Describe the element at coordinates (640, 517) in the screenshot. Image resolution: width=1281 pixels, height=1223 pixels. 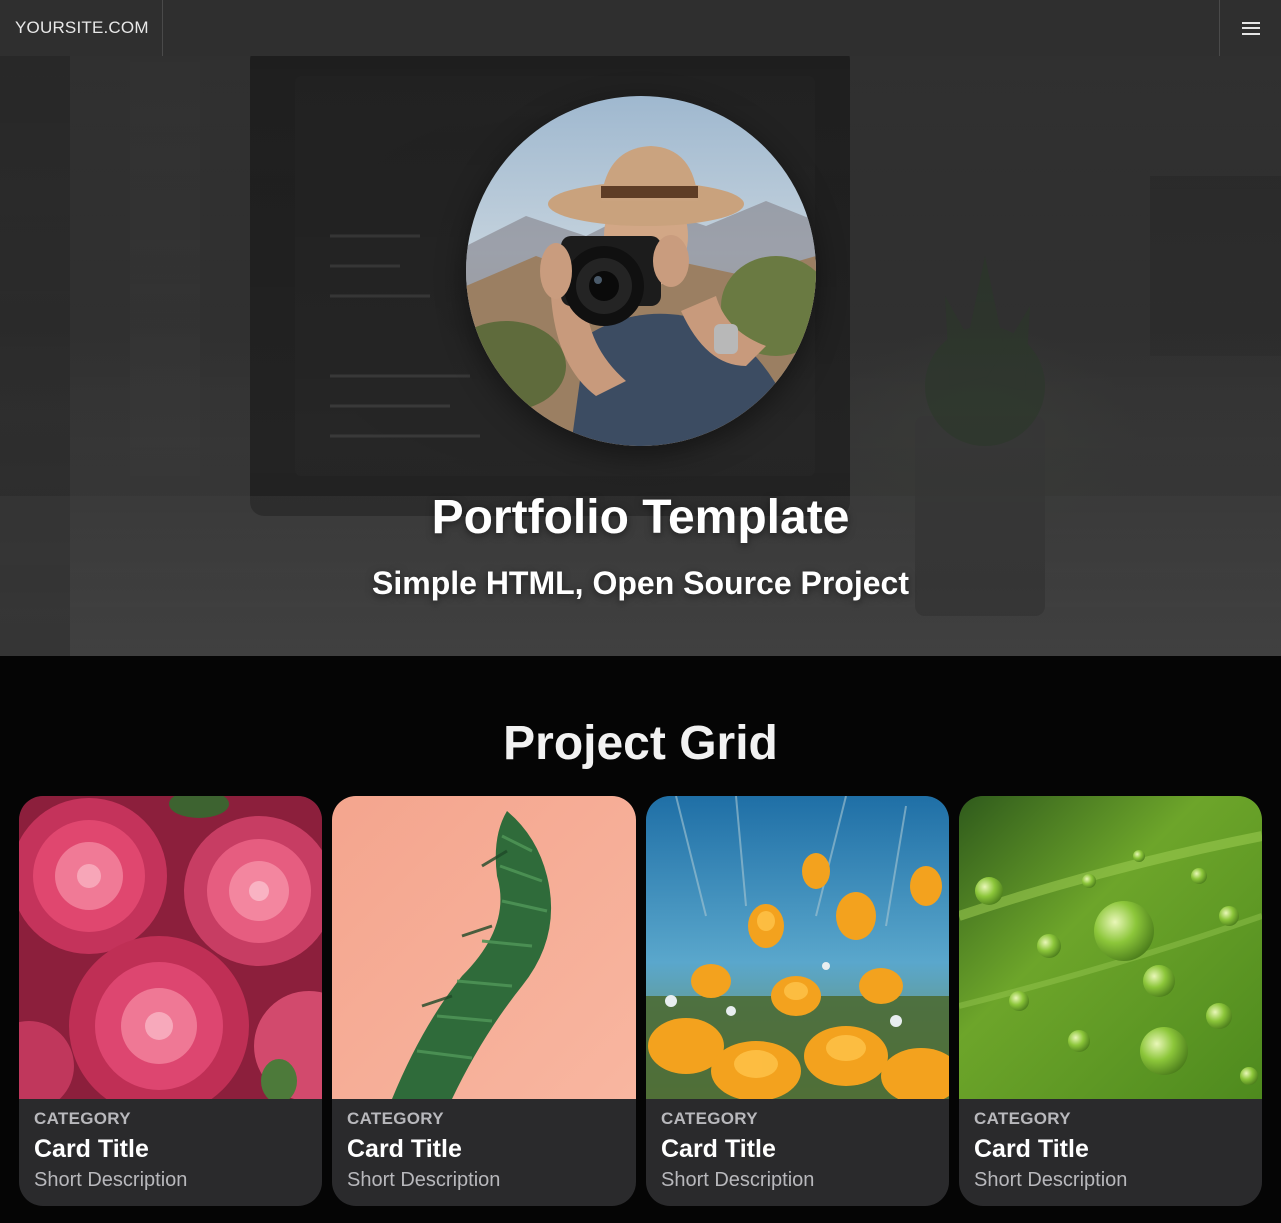
I see `hero-title: Portfolio Template` at that location.